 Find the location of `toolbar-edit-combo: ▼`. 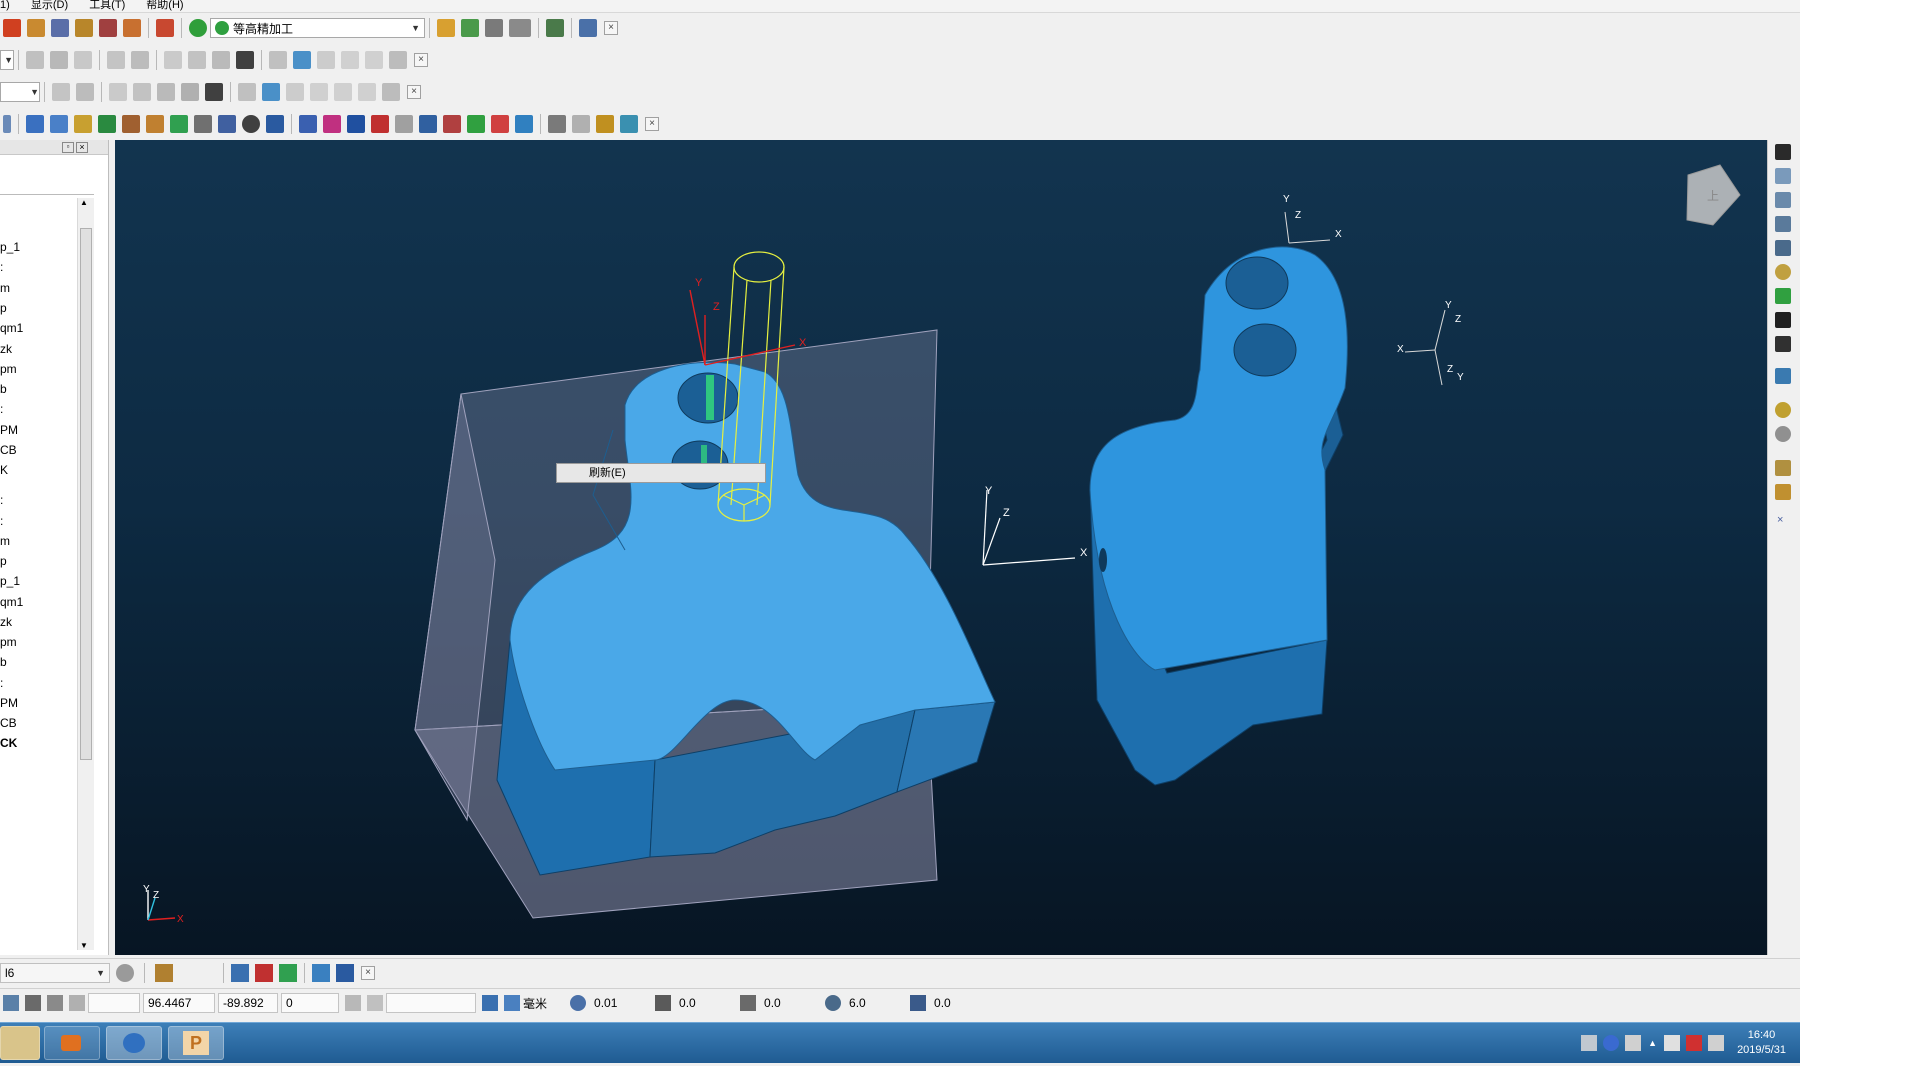

toolbar-edit-combo: ▼ is located at coordinates (7, 60).